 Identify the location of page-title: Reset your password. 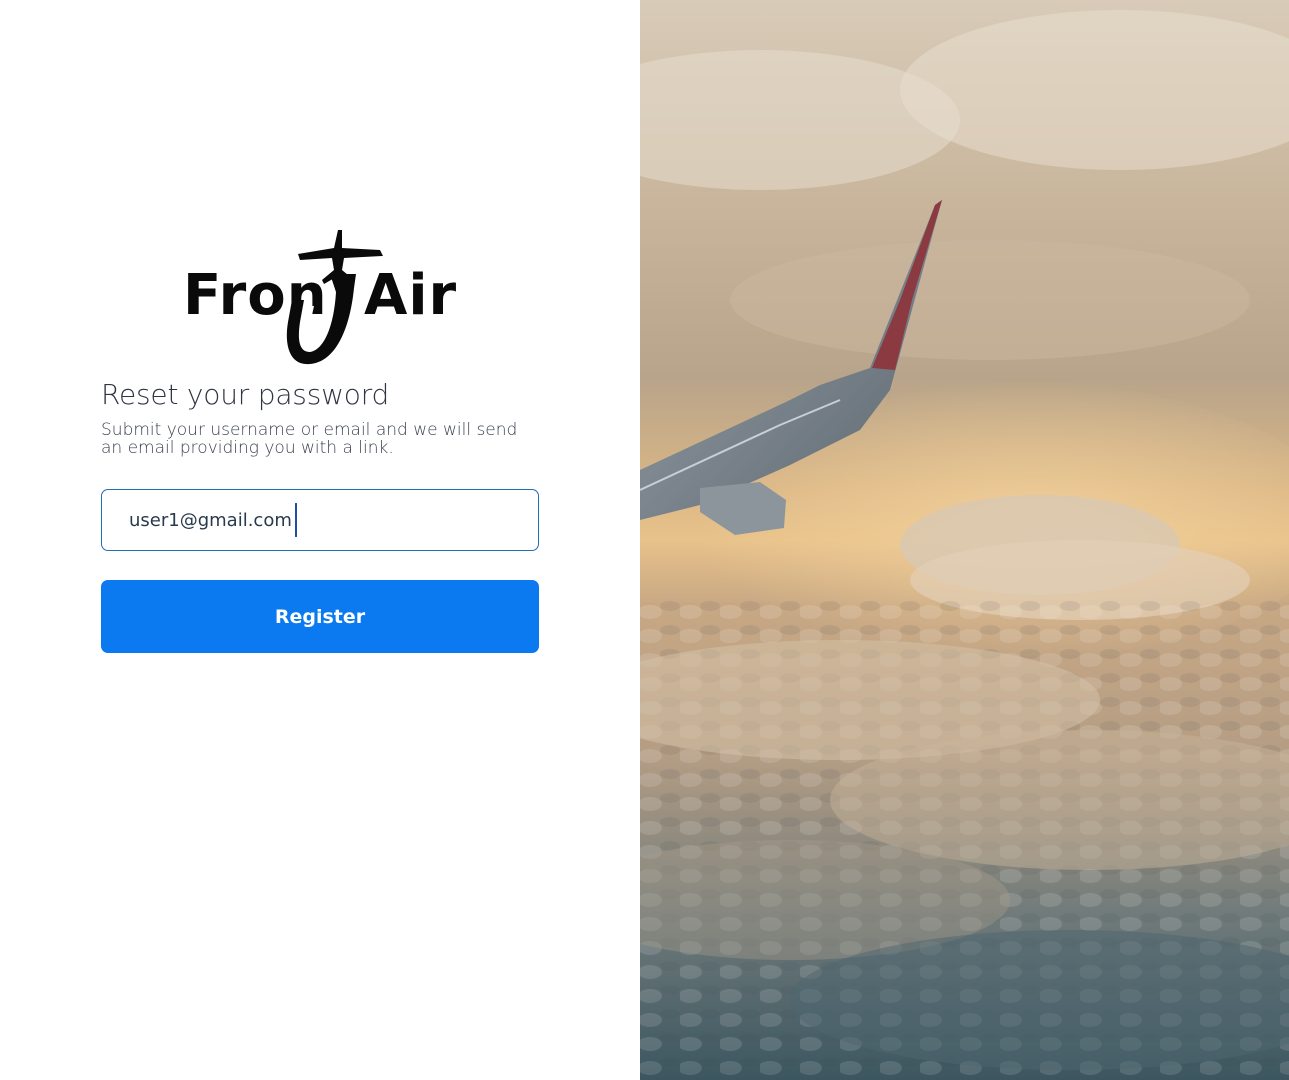
(245, 394).